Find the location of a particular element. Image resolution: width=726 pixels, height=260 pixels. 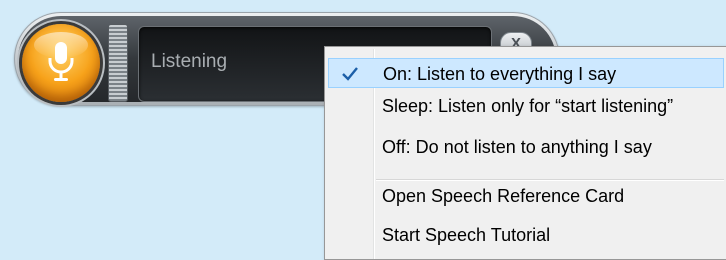

menu-item-label: Start Speech Tutorial is located at coordinates (466, 235).